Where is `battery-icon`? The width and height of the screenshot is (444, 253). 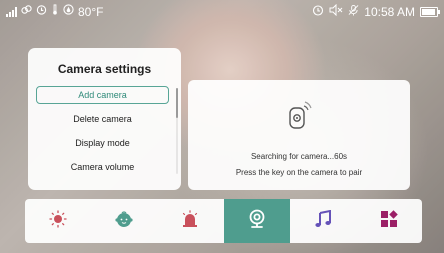 battery-icon is located at coordinates (430, 12).